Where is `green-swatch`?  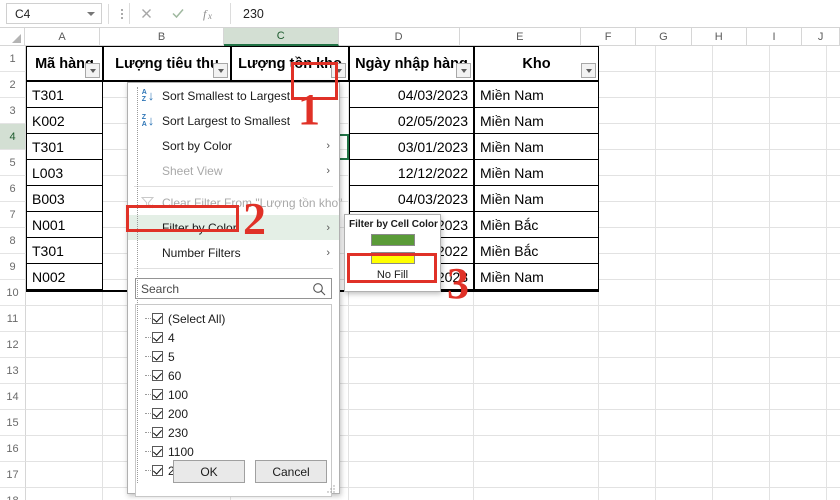
green-swatch is located at coordinates (392, 240).